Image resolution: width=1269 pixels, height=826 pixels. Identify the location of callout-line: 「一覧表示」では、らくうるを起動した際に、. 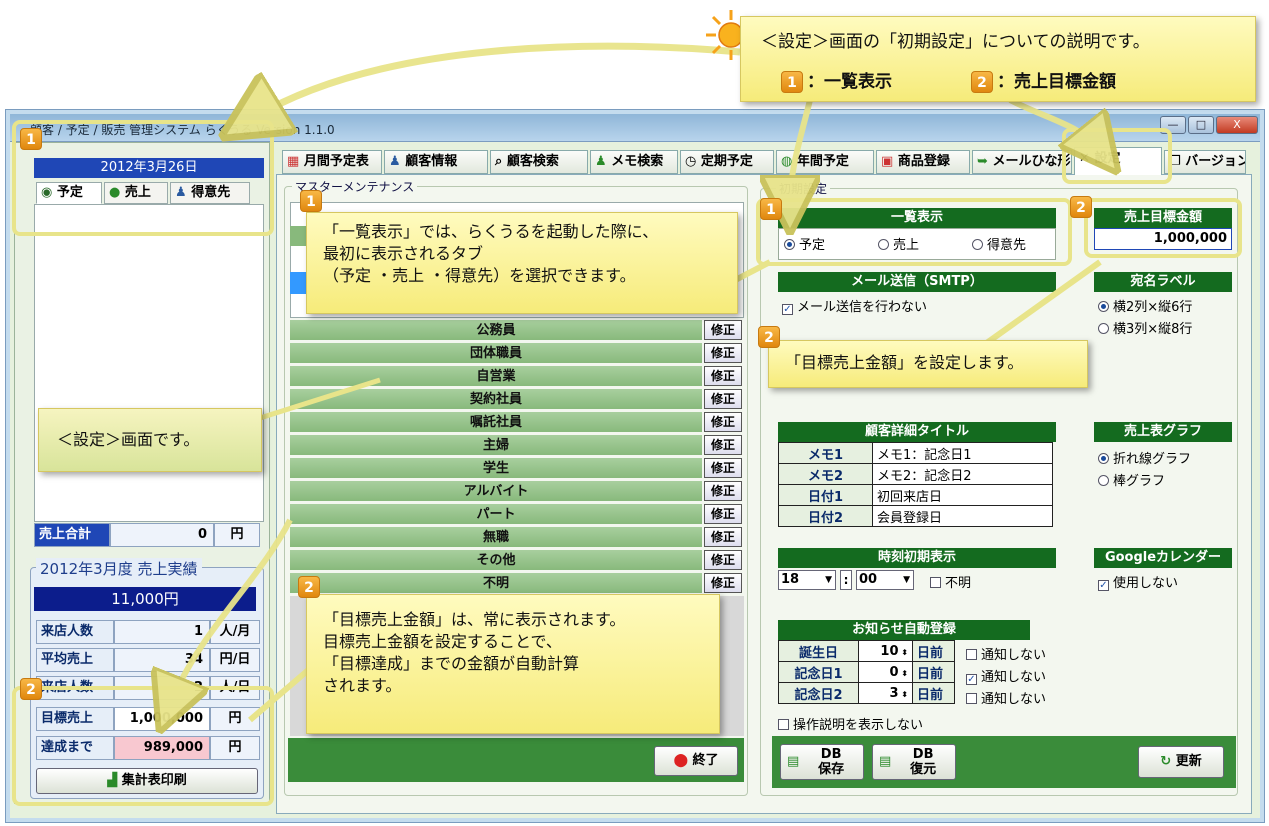
(491, 231).